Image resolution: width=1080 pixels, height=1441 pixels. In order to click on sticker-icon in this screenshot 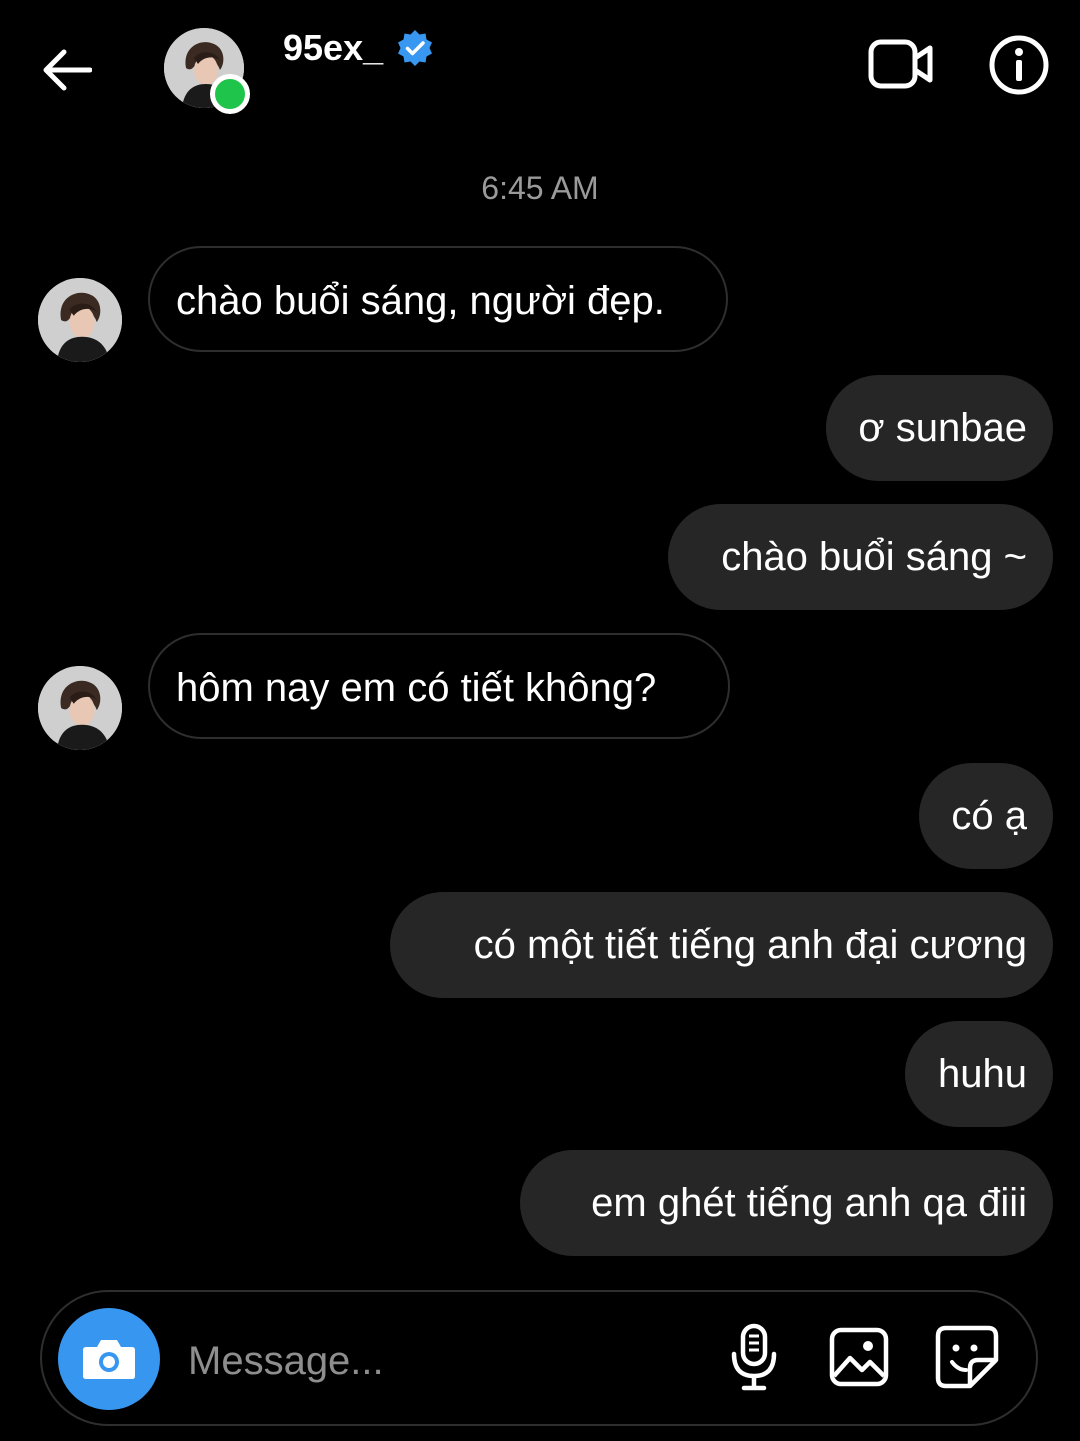, I will do `click(967, 1357)`.